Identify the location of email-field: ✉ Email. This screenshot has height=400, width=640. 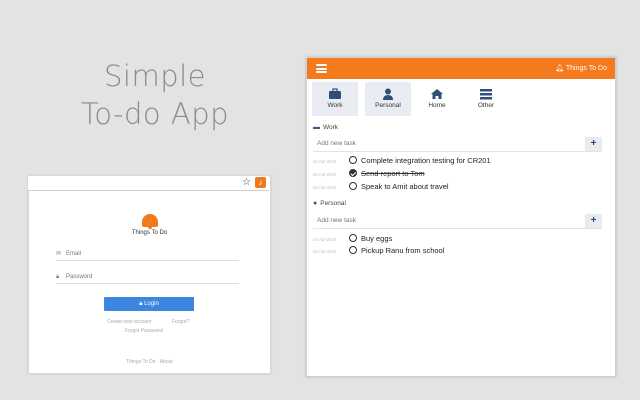
(147, 254).